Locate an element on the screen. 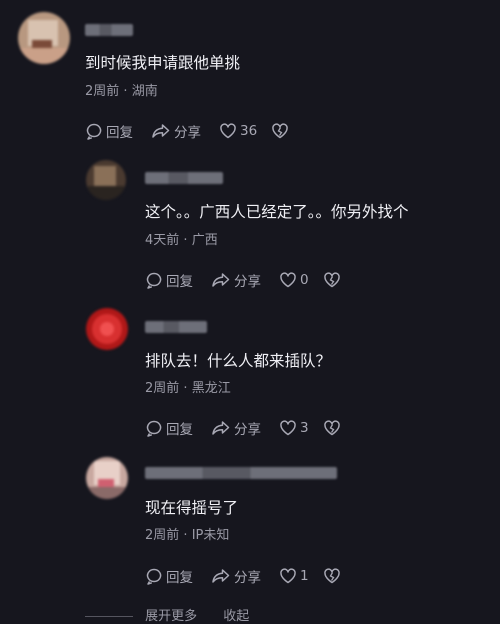 This screenshot has width=500, height=624. comment-meta: 2周前 · 黑龙江 is located at coordinates (188, 389).